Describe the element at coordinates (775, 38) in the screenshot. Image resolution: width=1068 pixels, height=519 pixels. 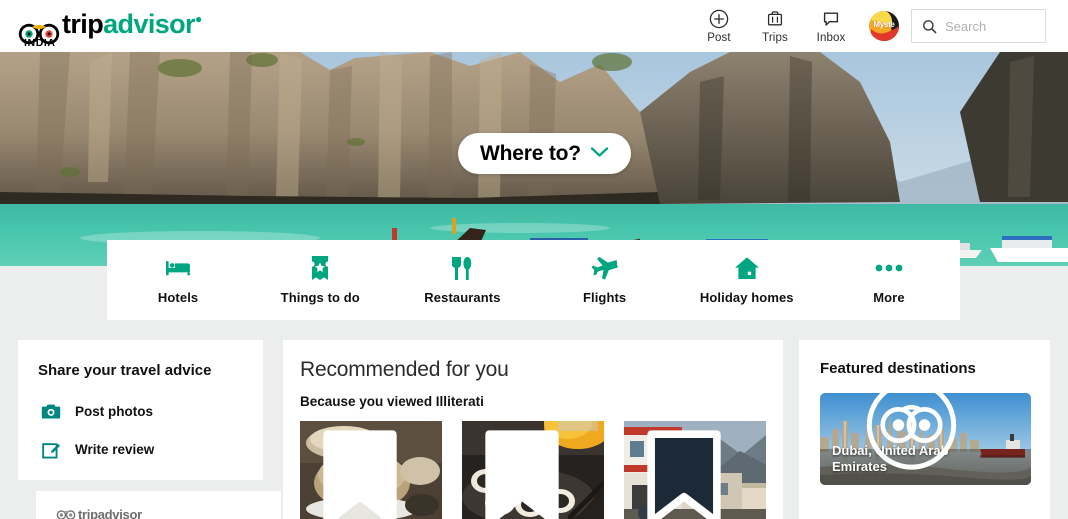
I see `header-trips-label: Trips` at that location.